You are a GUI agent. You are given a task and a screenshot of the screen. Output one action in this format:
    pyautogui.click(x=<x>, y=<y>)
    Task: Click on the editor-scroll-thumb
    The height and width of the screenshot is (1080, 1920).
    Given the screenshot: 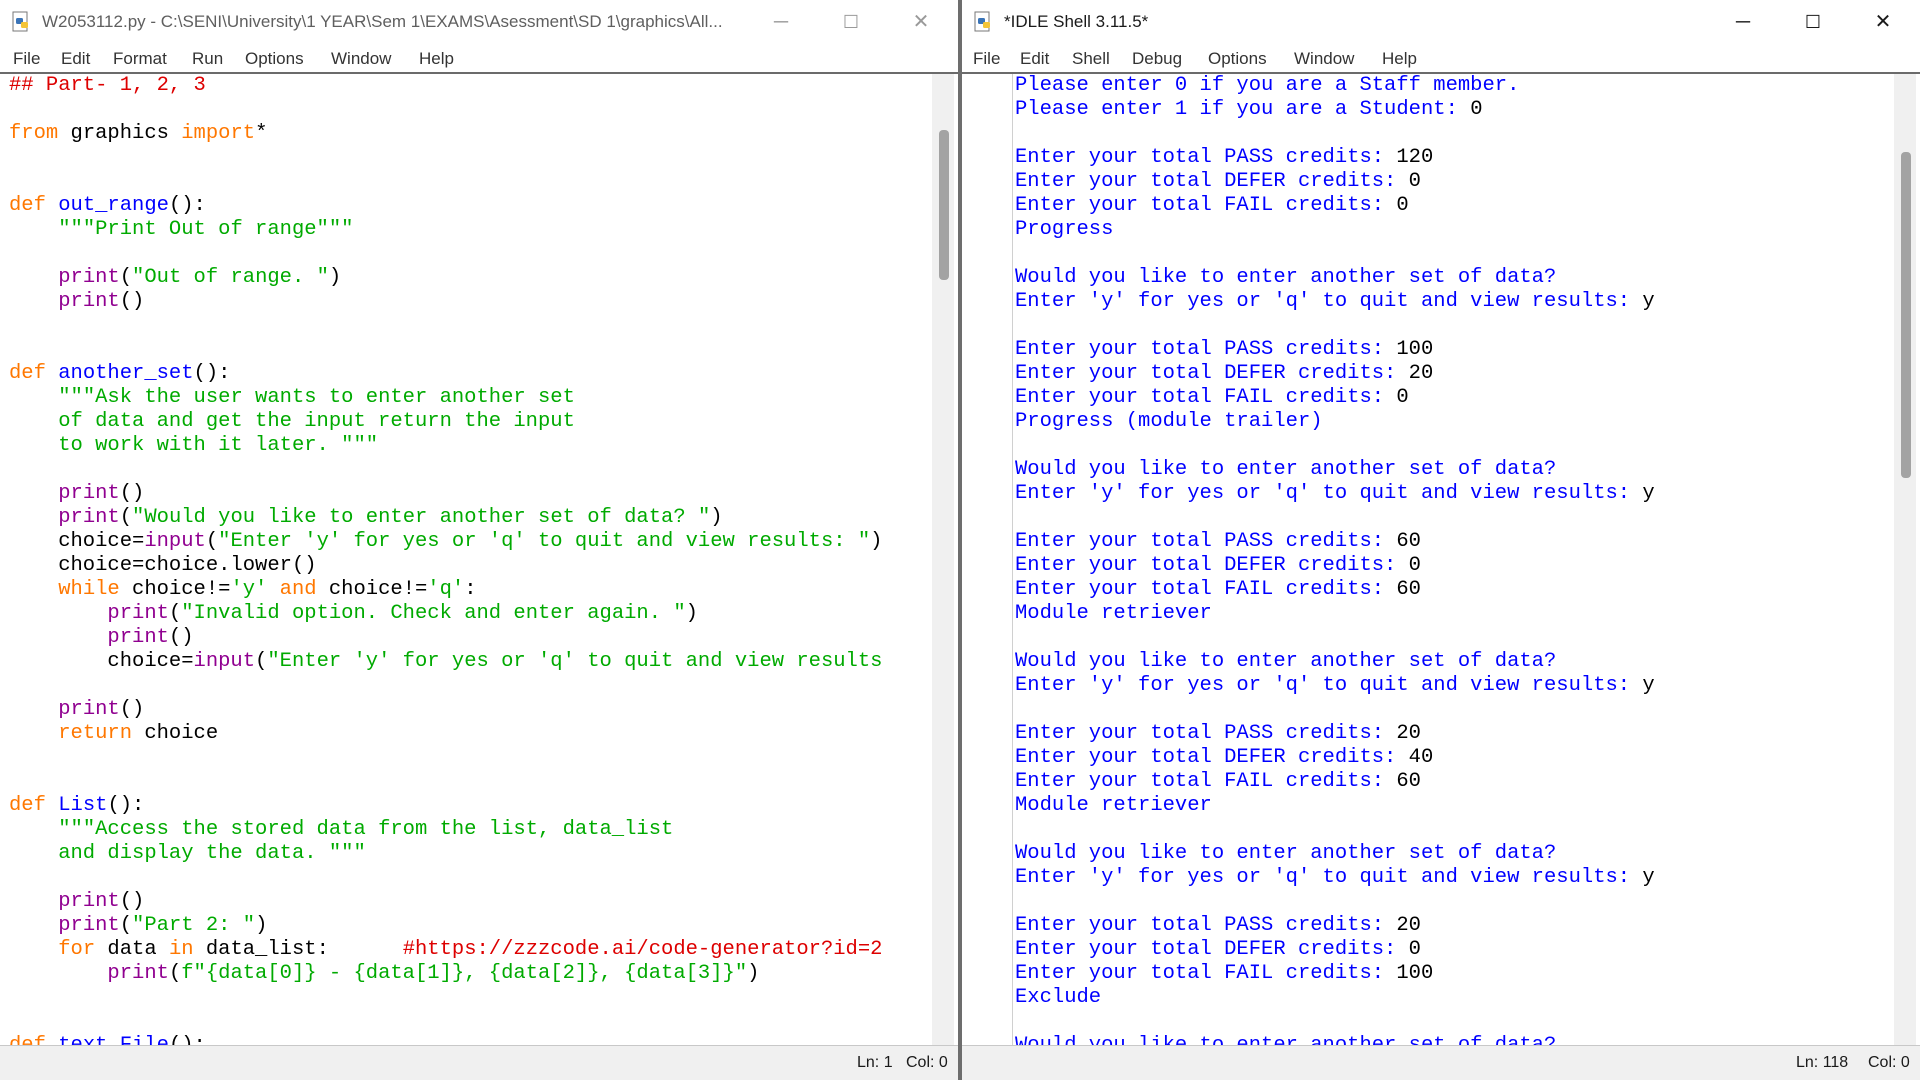 What is the action you would take?
    pyautogui.click(x=944, y=205)
    